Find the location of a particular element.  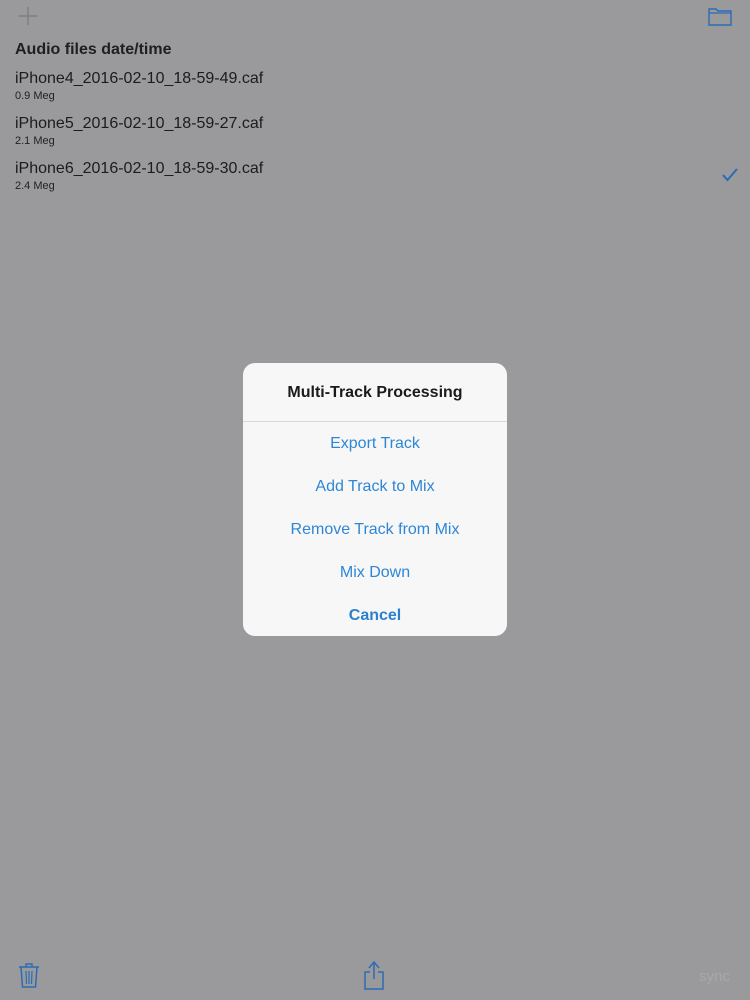

file-size: 2.4 Meg is located at coordinates (35, 186).